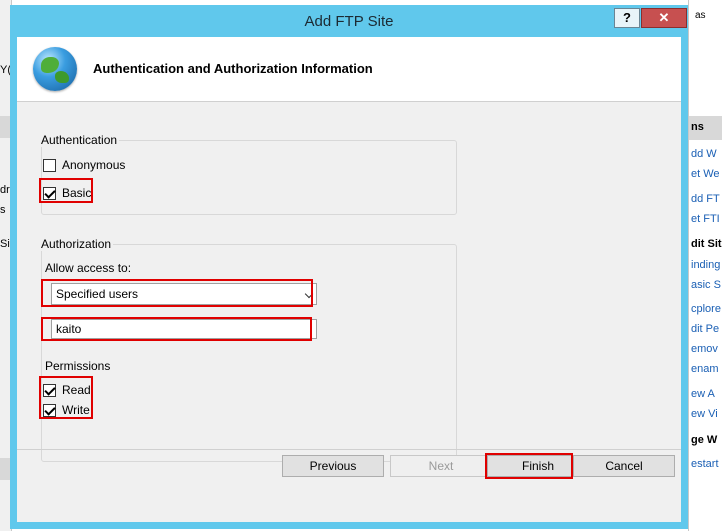 The image size is (722, 531). What do you see at coordinates (94, 165) in the screenshot?
I see `anonymous-label: Anonymous` at bounding box center [94, 165].